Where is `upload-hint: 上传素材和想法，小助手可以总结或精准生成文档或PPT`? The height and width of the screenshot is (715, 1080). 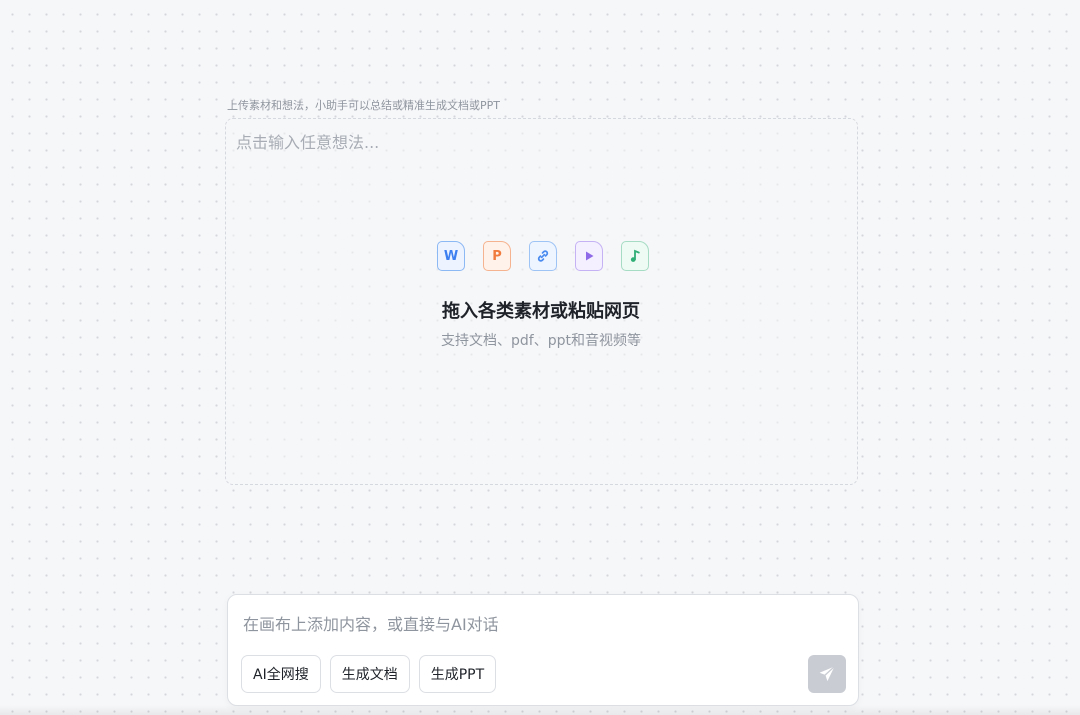 upload-hint: 上传素材和想法，小助手可以总结或精准生成文档或PPT is located at coordinates (363, 105).